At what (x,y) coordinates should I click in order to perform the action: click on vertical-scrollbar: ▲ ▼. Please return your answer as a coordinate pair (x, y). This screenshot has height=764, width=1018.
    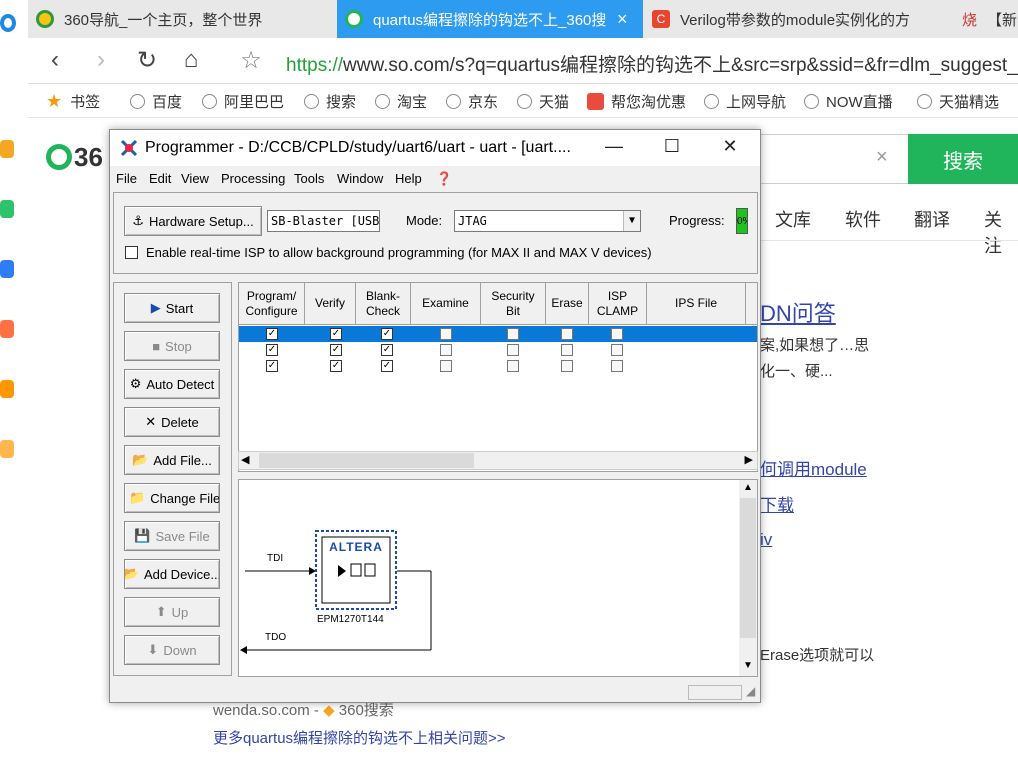
    Looking at the image, I should click on (748, 578).